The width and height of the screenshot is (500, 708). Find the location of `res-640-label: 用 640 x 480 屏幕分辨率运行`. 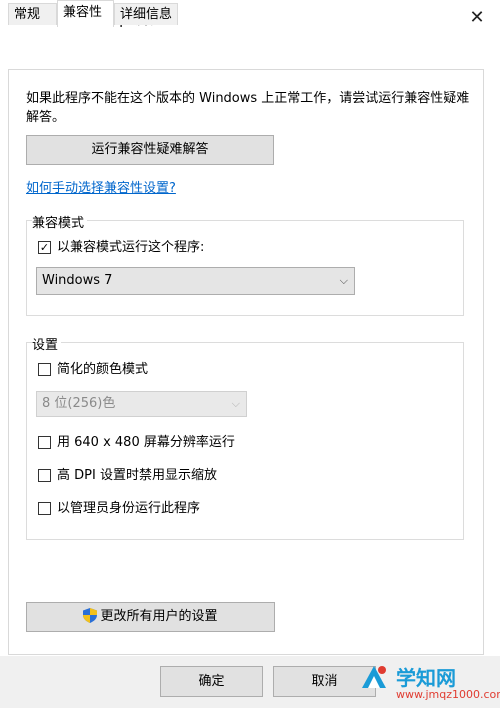

res-640-label: 用 640 x 480 屏幕分辨率运行 is located at coordinates (146, 442).